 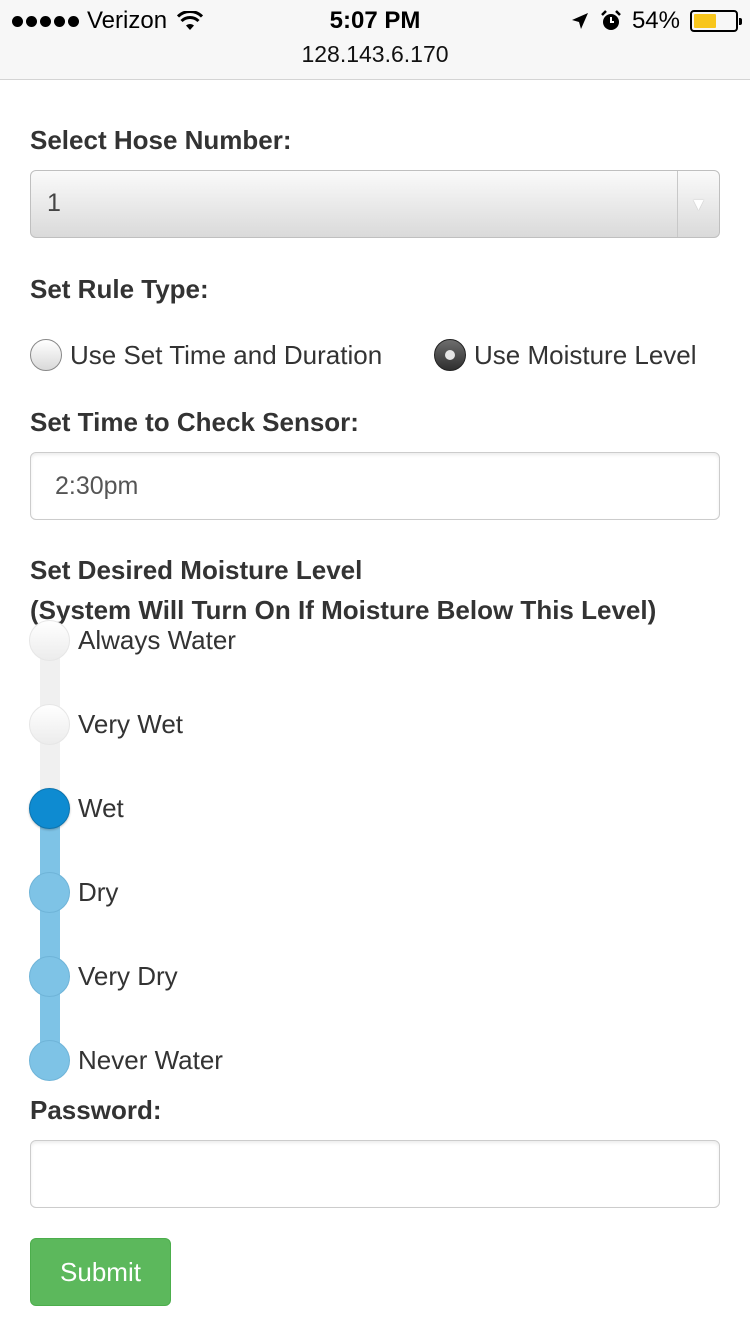 I want to click on check-time-label: Set Time to Check Sensor:, so click(x=194, y=422).